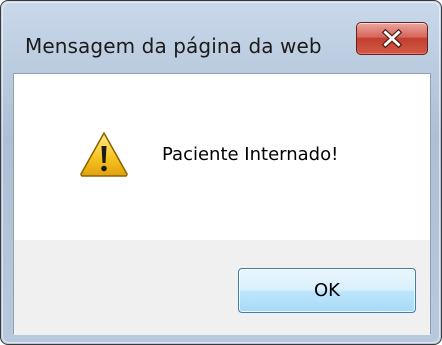 The width and height of the screenshot is (442, 345). What do you see at coordinates (104, 154) in the screenshot?
I see `warning-icon` at bounding box center [104, 154].